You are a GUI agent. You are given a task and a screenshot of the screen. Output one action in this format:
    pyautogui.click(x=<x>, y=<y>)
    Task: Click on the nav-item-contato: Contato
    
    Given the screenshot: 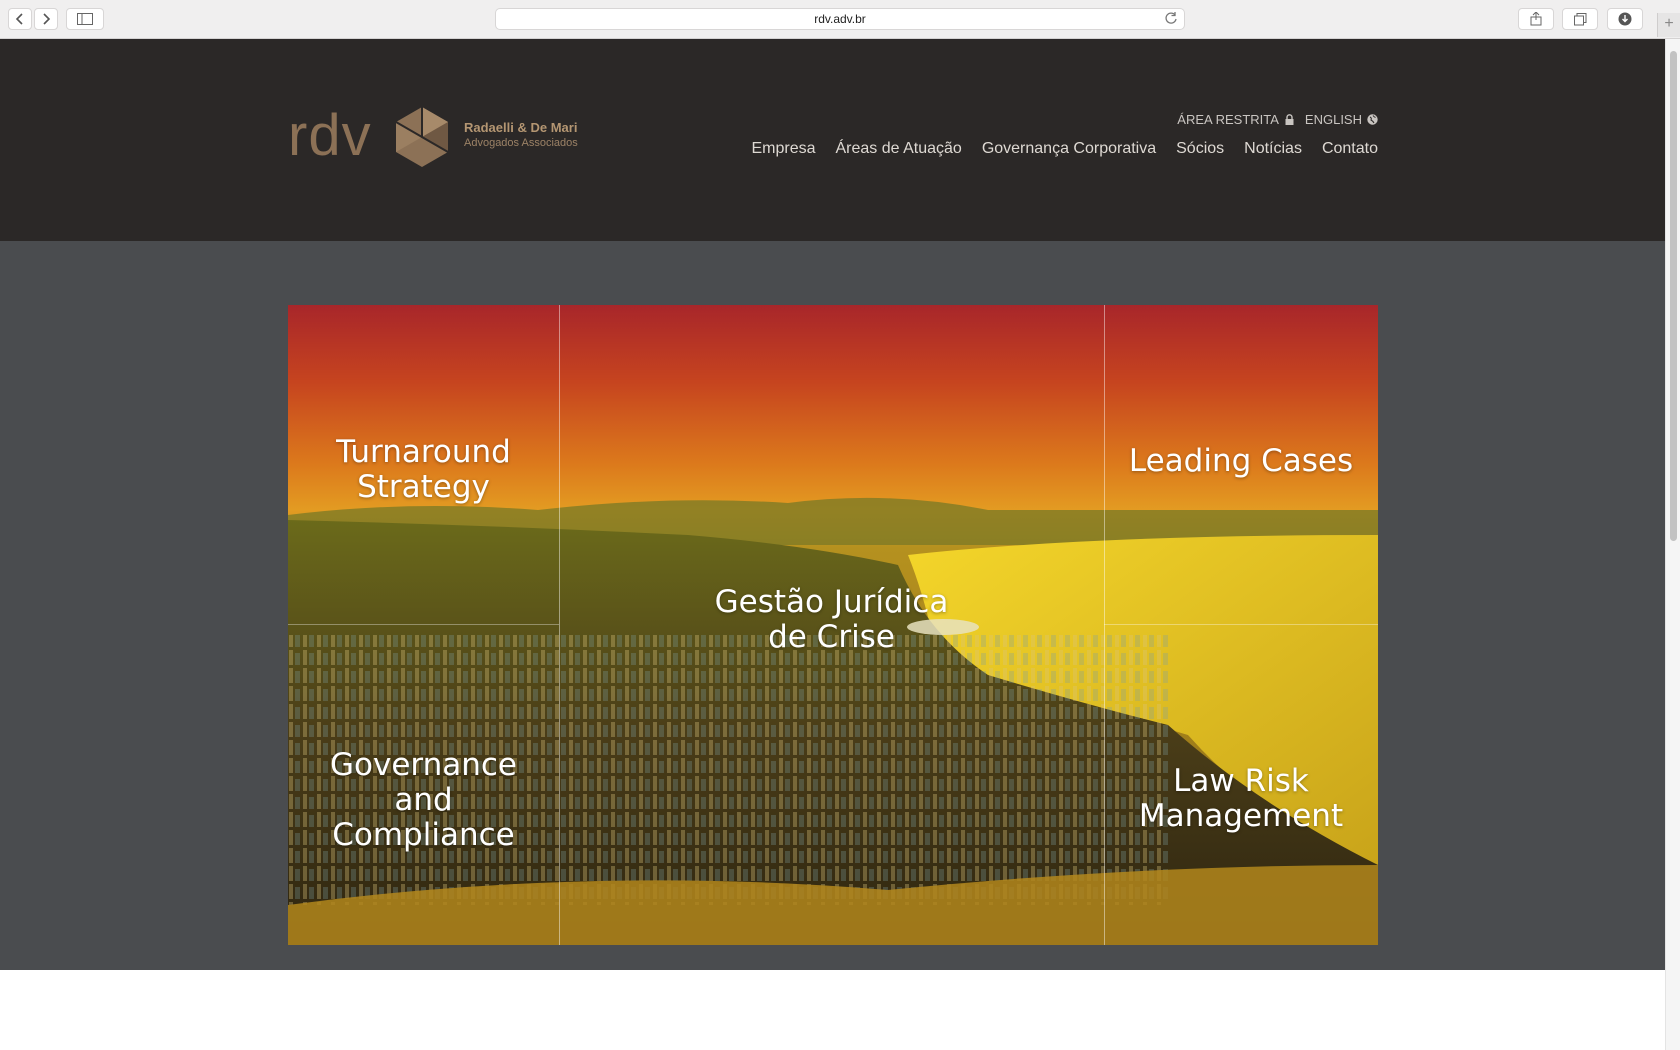 What is the action you would take?
    pyautogui.click(x=1350, y=149)
    